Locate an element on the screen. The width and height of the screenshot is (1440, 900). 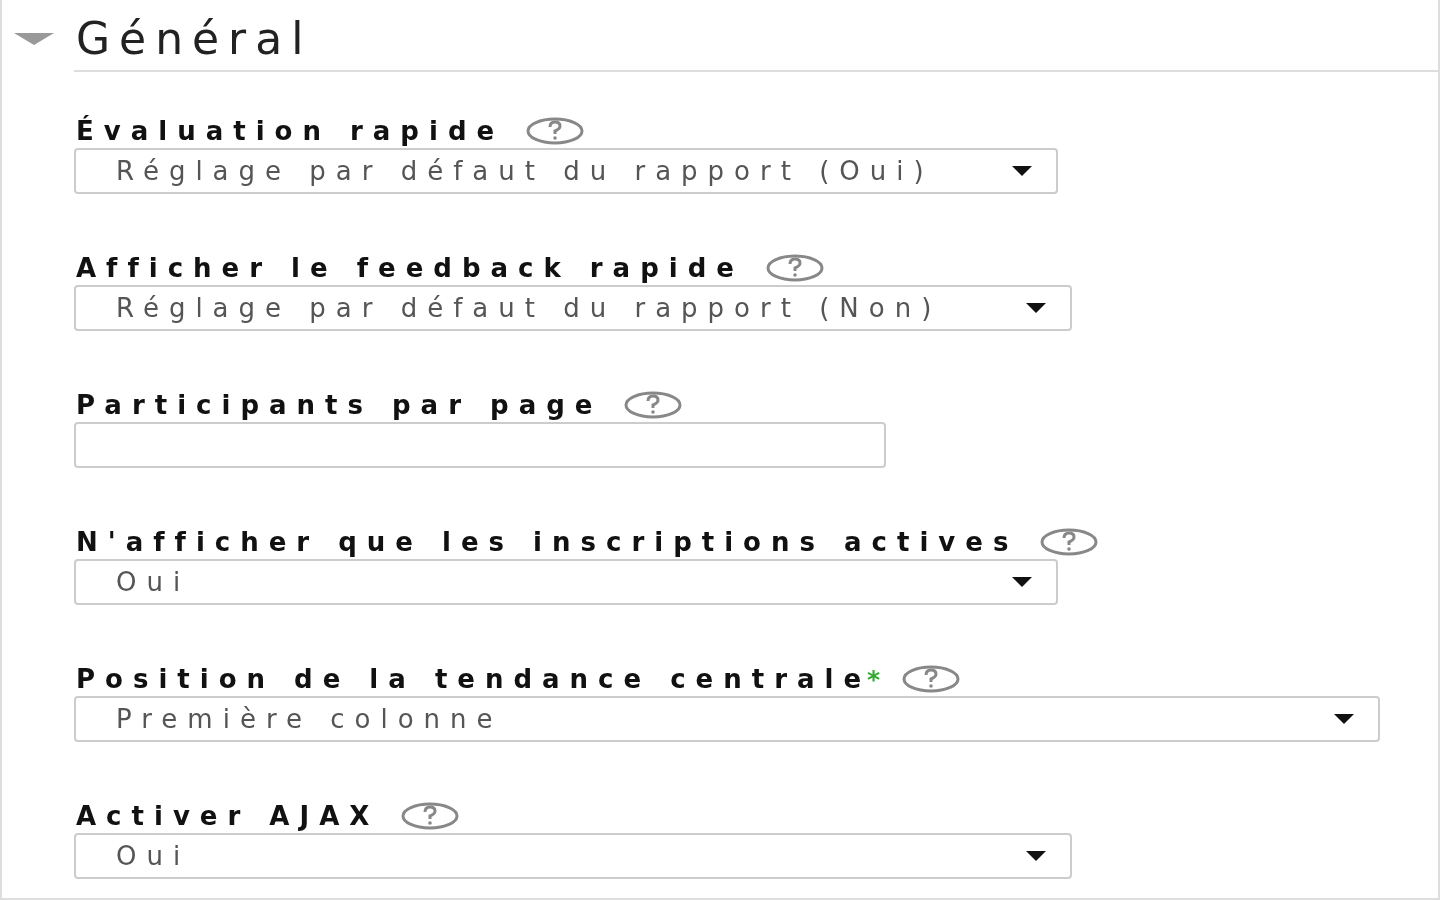
field-label: Évaluation rapide is located at coordinates (290, 131).